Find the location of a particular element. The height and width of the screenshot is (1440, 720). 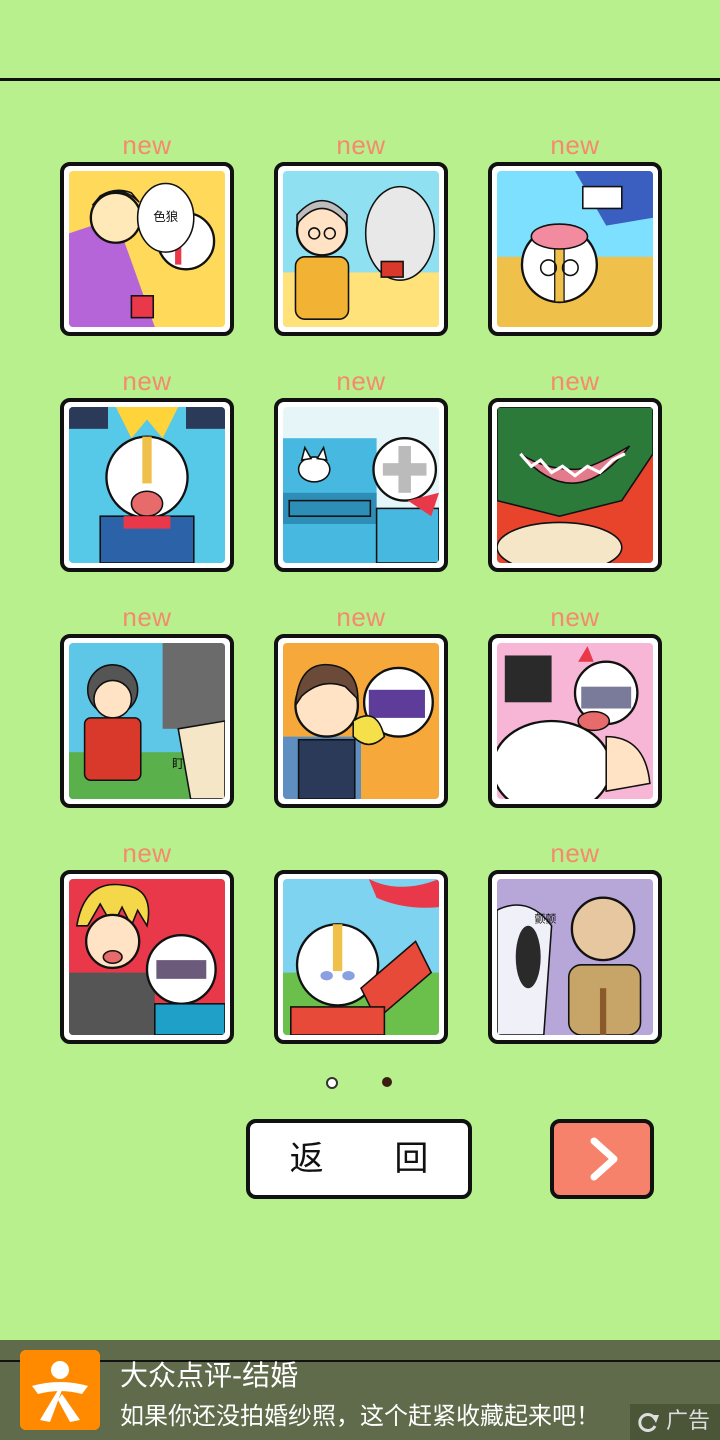

comic-item: new 盯 is located at coordinates (147, 705).